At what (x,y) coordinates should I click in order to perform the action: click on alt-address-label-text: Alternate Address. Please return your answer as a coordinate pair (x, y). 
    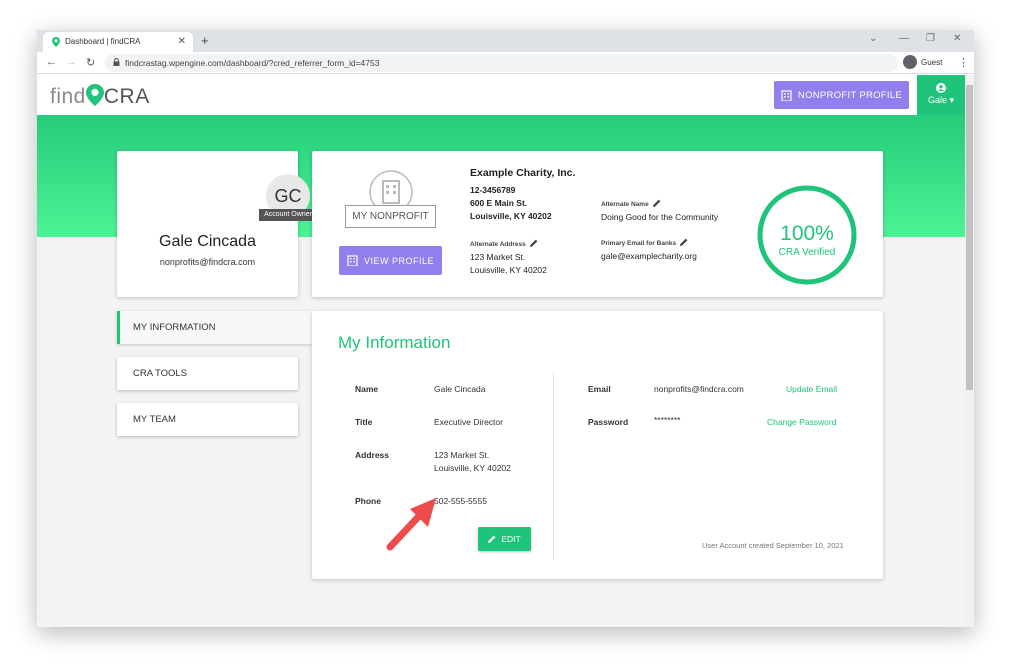
    Looking at the image, I should click on (498, 244).